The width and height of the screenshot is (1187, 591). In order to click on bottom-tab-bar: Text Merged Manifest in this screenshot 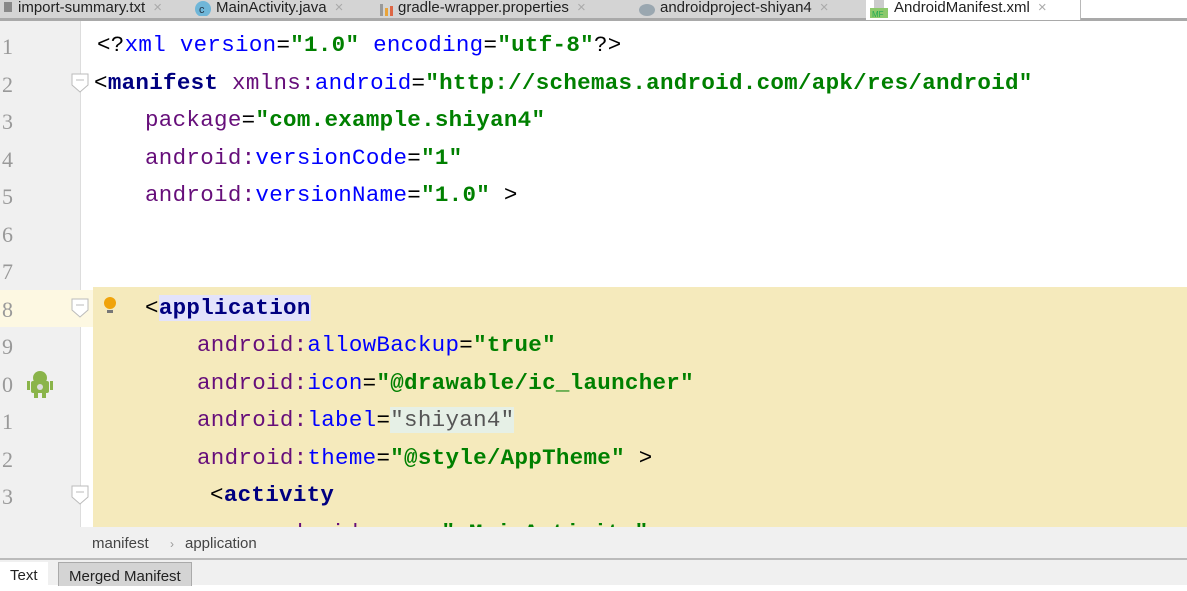, I will do `click(593, 573)`.